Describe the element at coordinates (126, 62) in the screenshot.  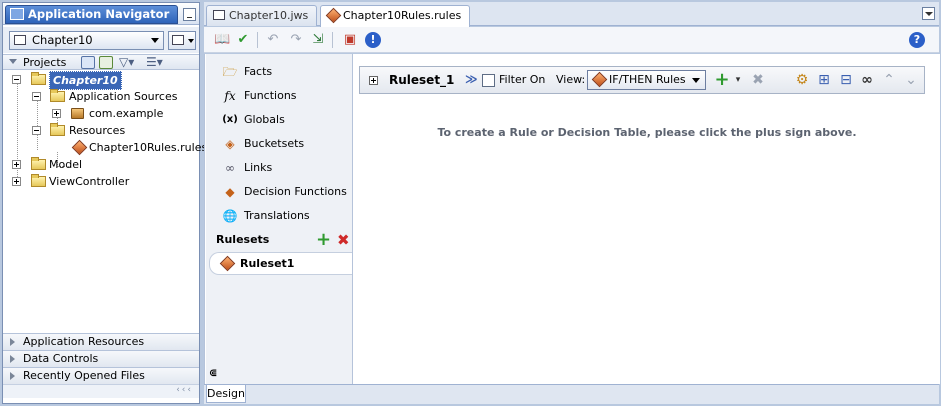
I see `filter-icon: ▽▾` at that location.